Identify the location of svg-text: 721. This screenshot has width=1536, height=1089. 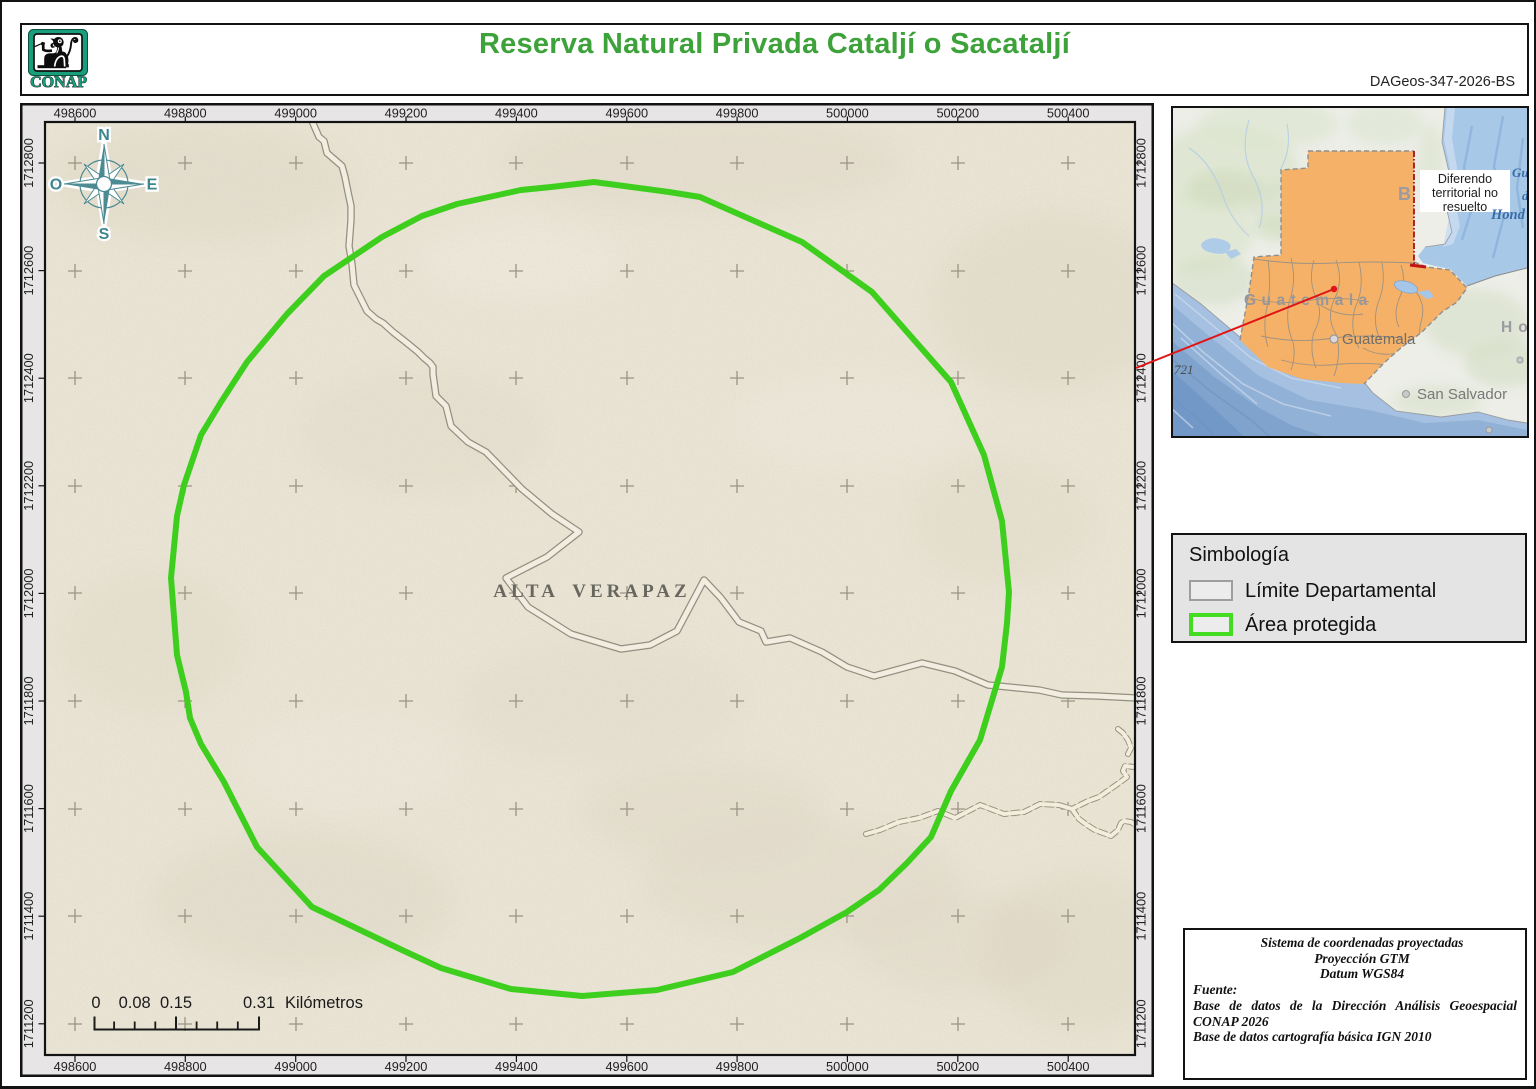
(1184, 369).